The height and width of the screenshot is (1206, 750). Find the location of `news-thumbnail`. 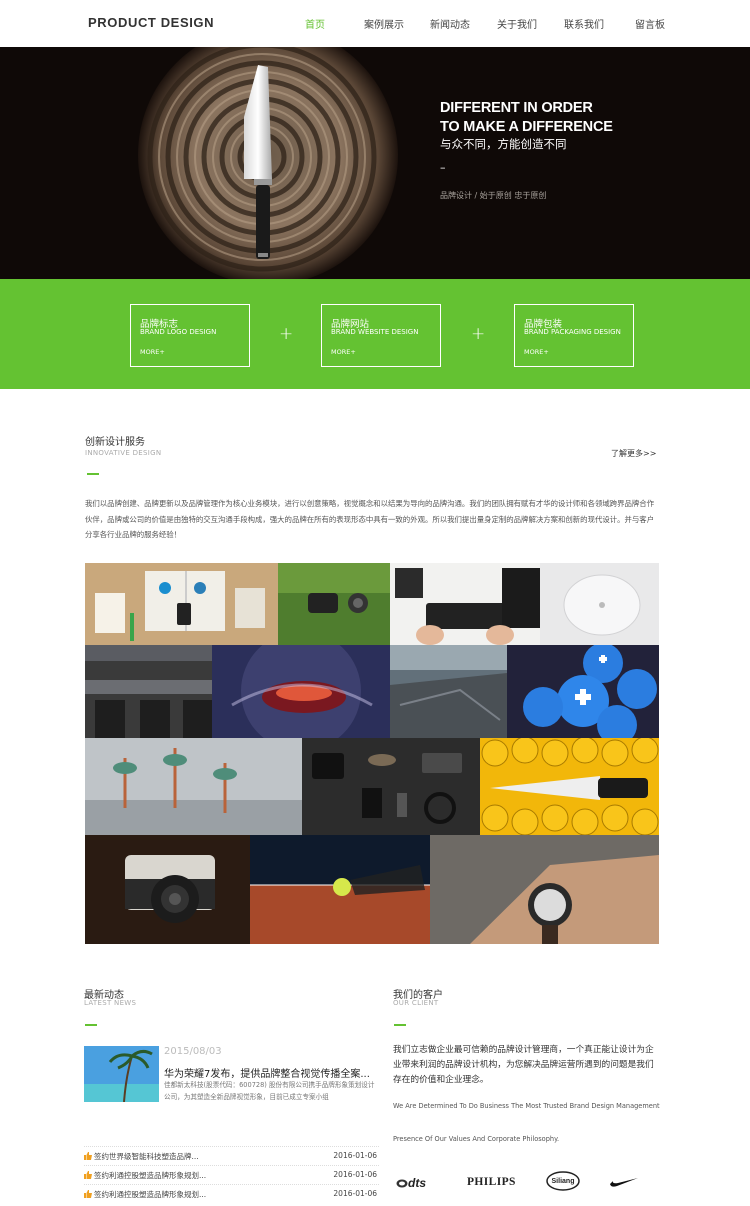

news-thumbnail is located at coordinates (121, 1074).